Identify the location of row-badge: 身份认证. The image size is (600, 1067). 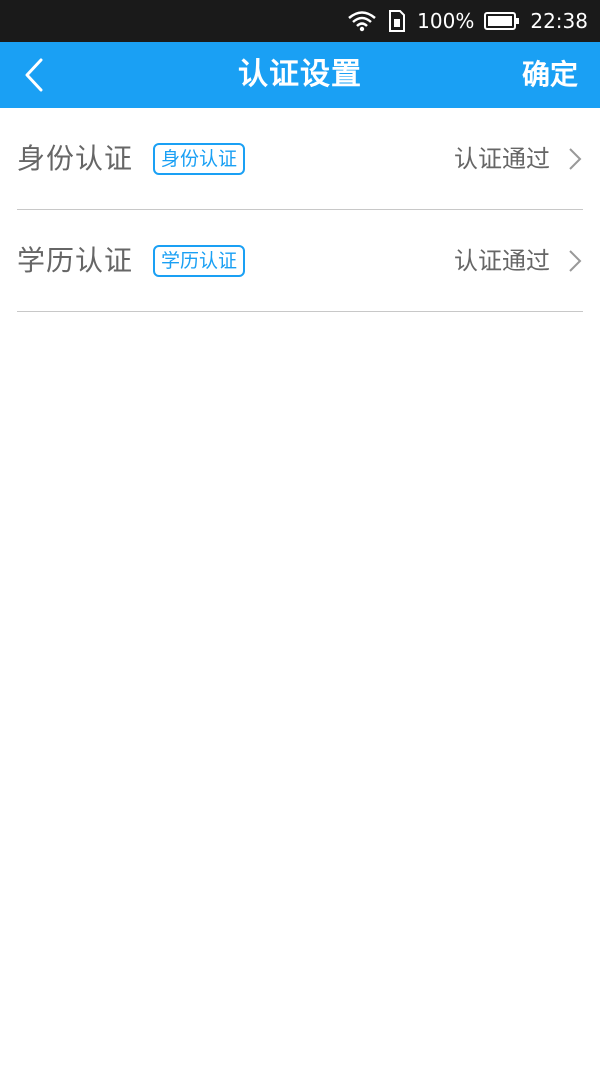
(199, 159).